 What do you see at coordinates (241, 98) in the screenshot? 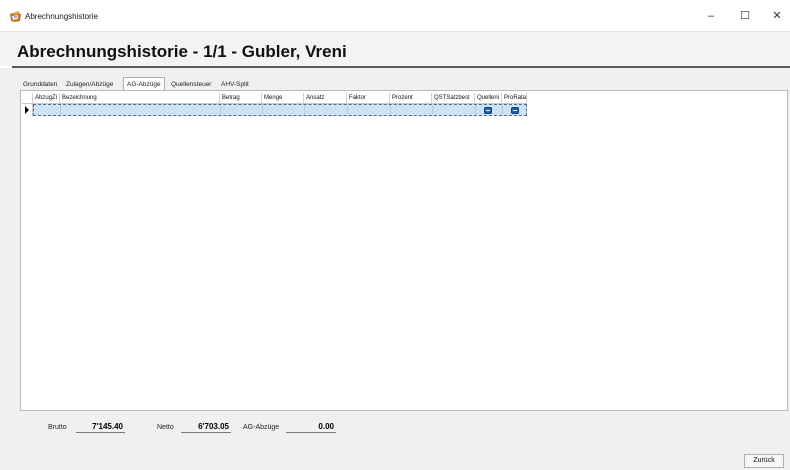
I see `col-header-betrag: Betrag` at bounding box center [241, 98].